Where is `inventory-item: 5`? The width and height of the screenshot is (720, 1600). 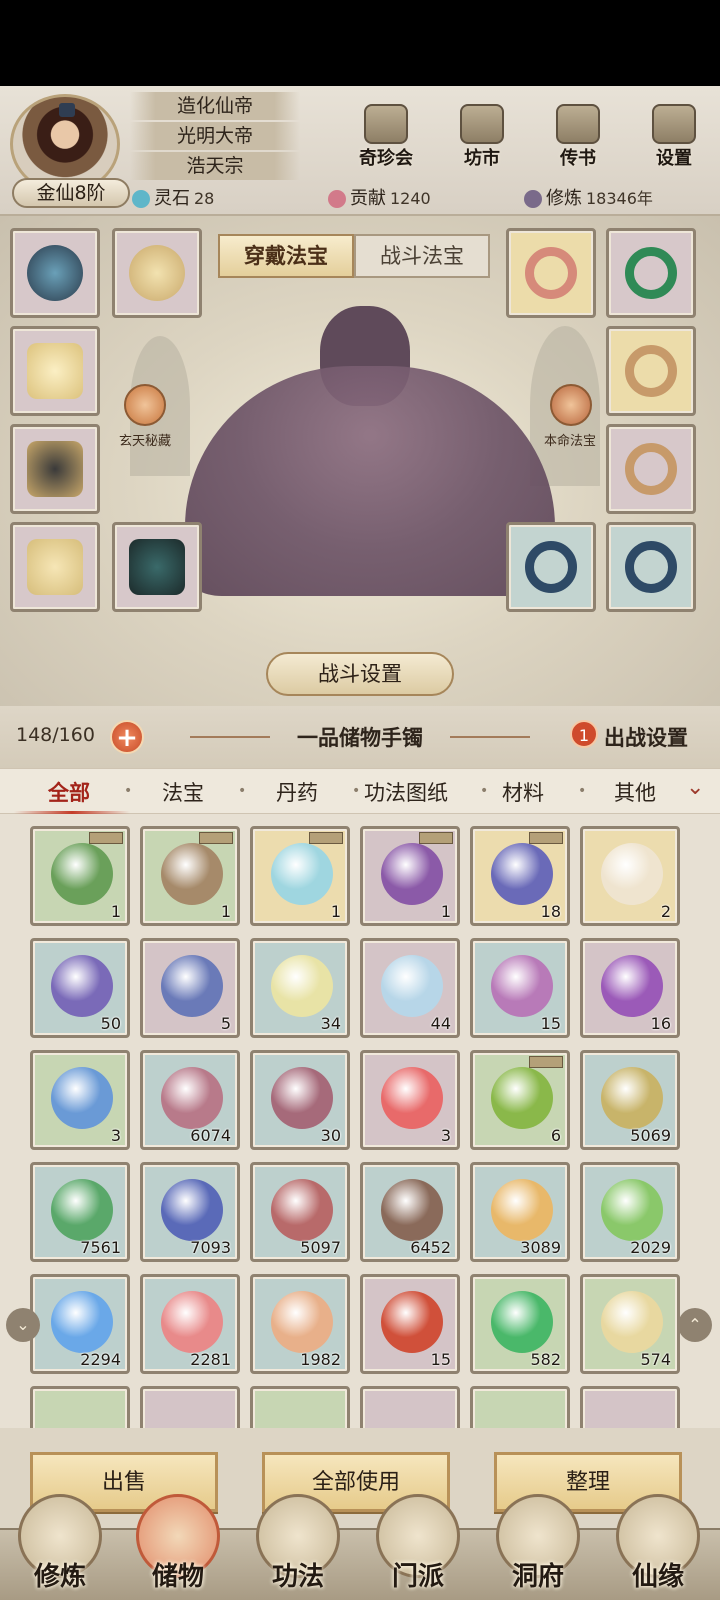
inventory-item: 5 is located at coordinates (190, 988).